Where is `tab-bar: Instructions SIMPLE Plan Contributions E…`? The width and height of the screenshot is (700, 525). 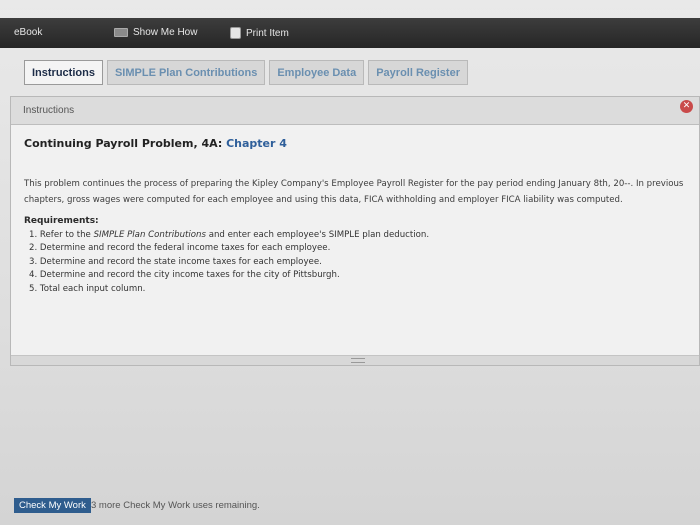
tab-bar: Instructions SIMPLE Plan Contributions E… is located at coordinates (246, 72).